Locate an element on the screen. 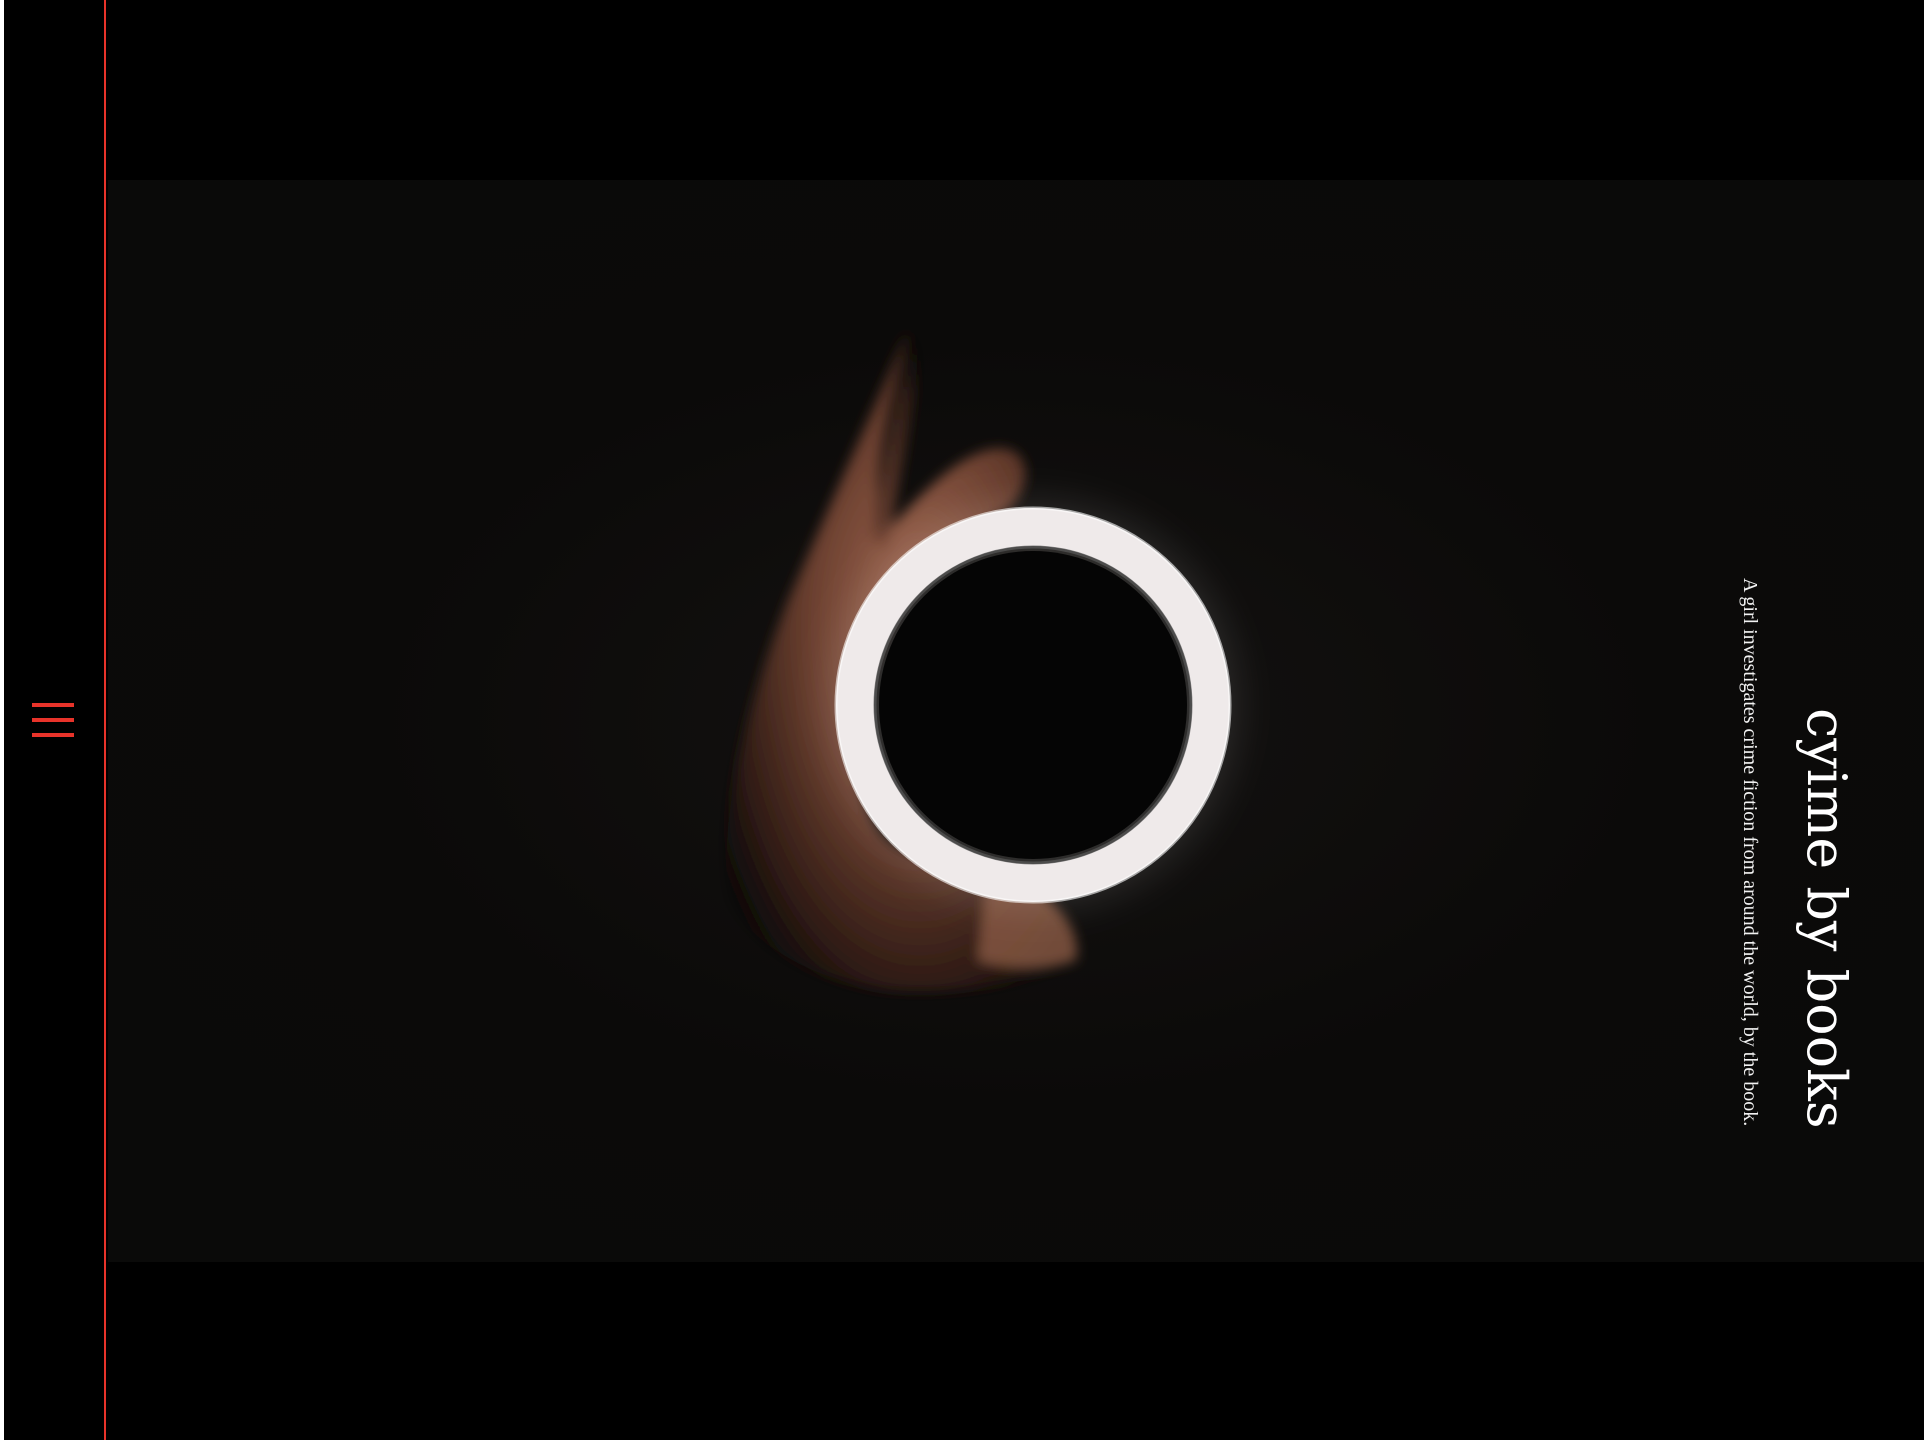  sidebar is located at coordinates (55, 720).